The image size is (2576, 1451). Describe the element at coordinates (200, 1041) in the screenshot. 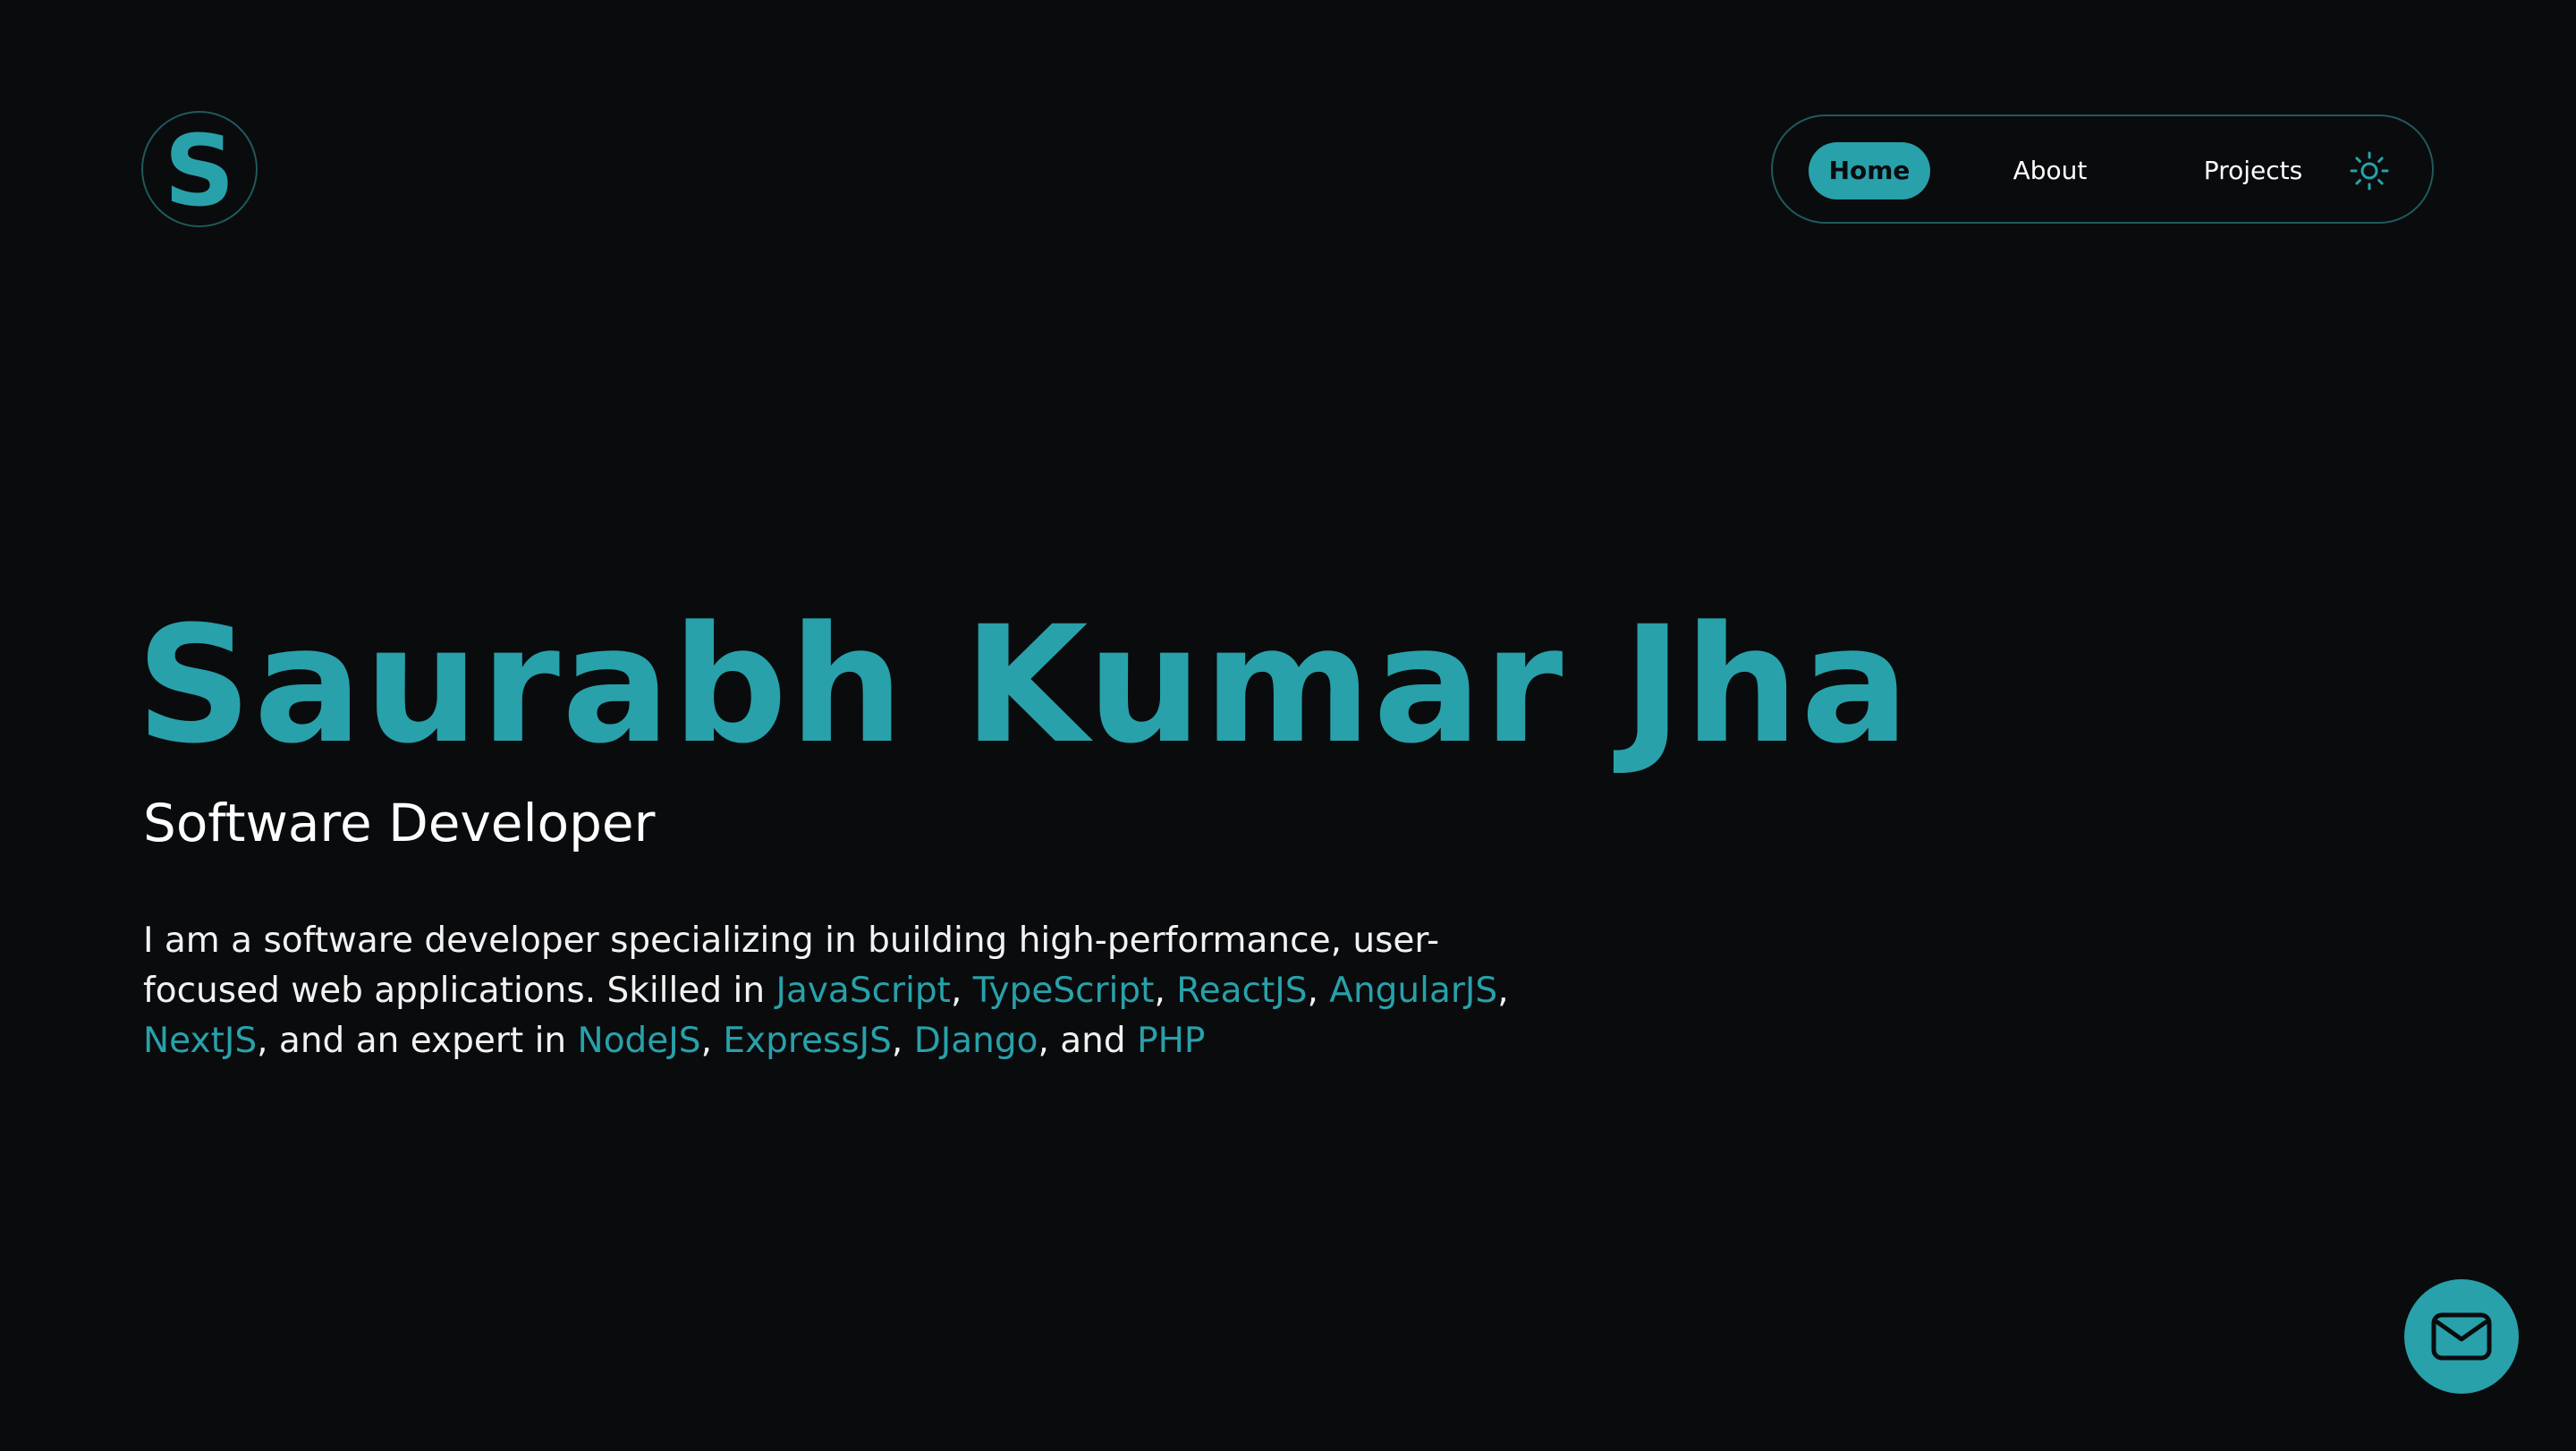

I see `skill-nextjs: NextJS` at that location.